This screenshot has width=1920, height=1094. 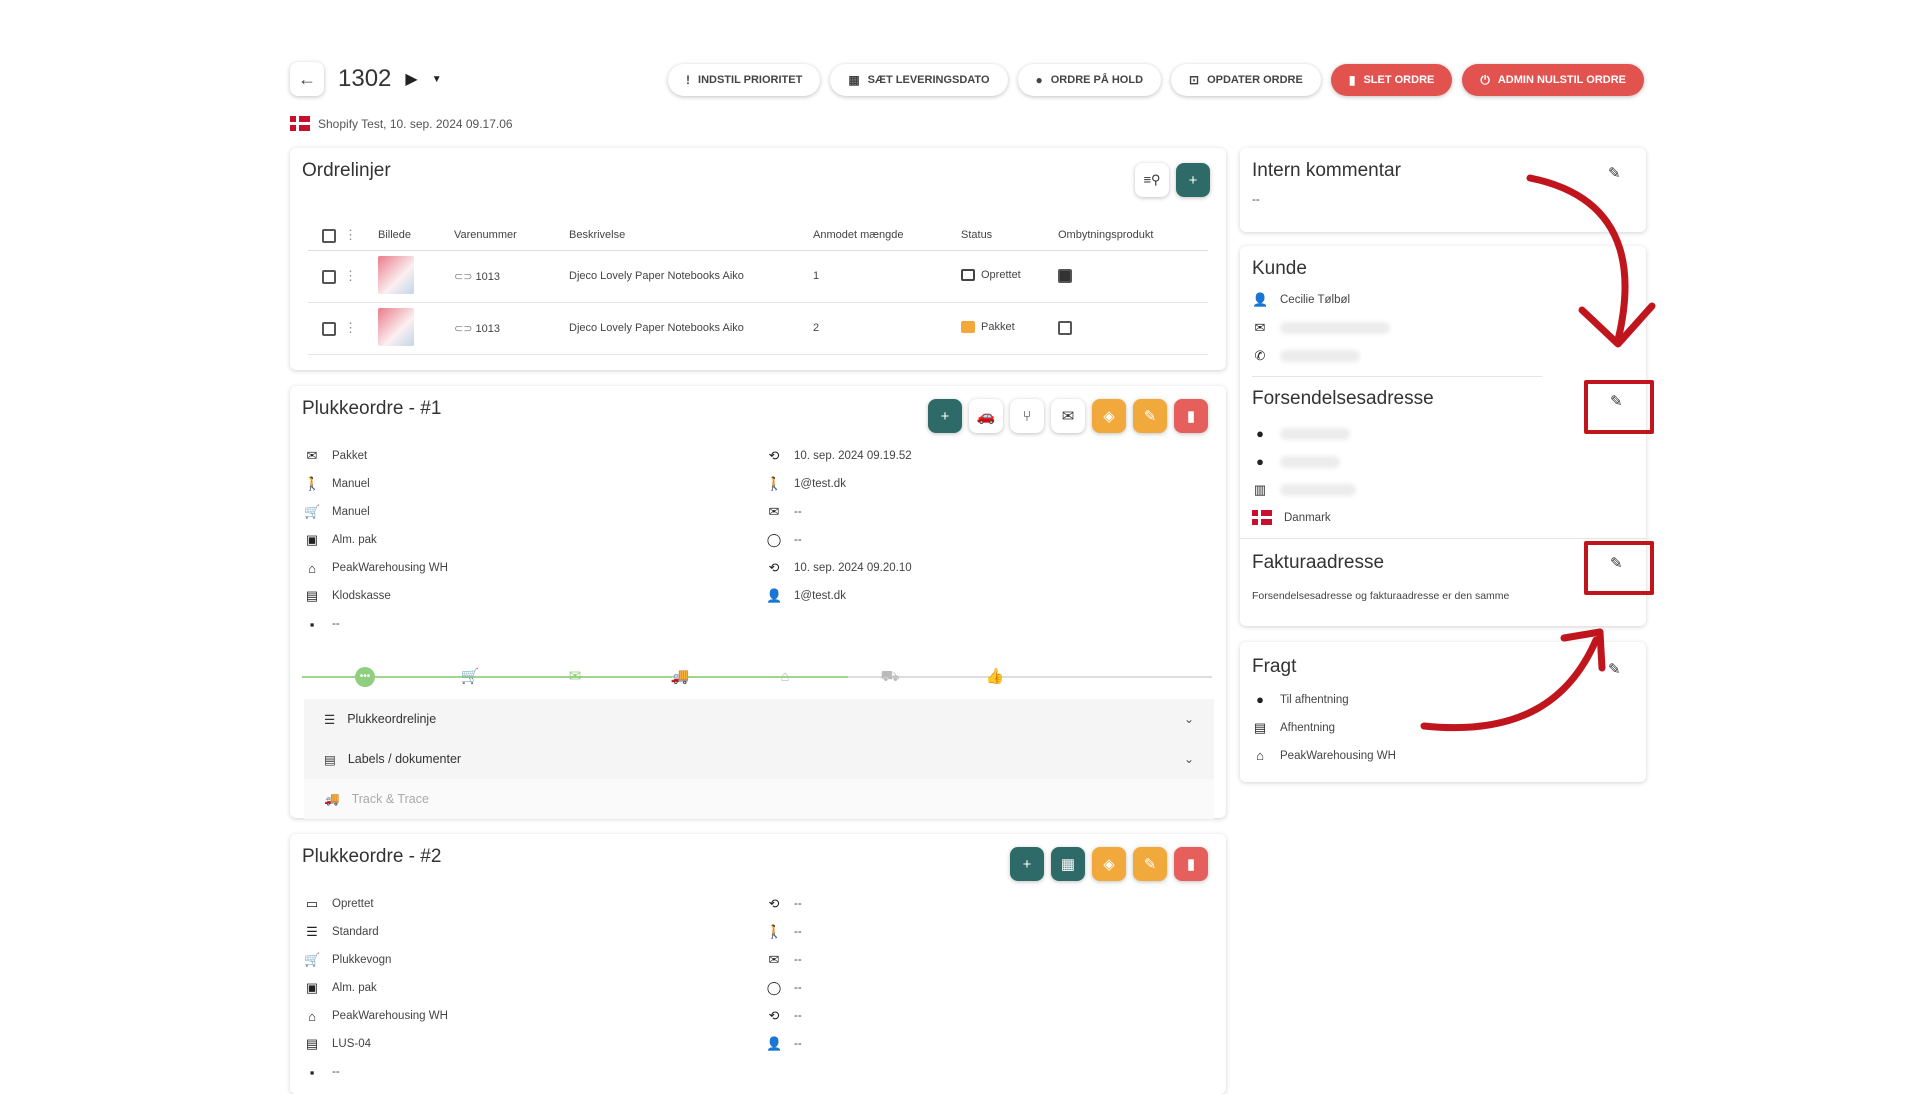 What do you see at coordinates (1577, 259) in the screenshot?
I see `annotation-arrow-down` at bounding box center [1577, 259].